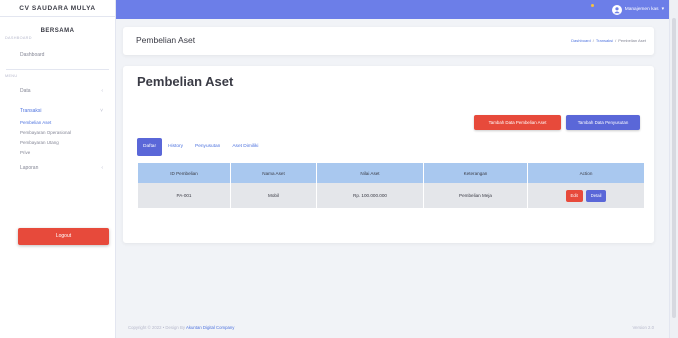 Image resolution: width=678 pixels, height=338 pixels. What do you see at coordinates (517, 122) in the screenshot?
I see `add-purchase-button: Tambah Data Pembelian Aset` at bounding box center [517, 122].